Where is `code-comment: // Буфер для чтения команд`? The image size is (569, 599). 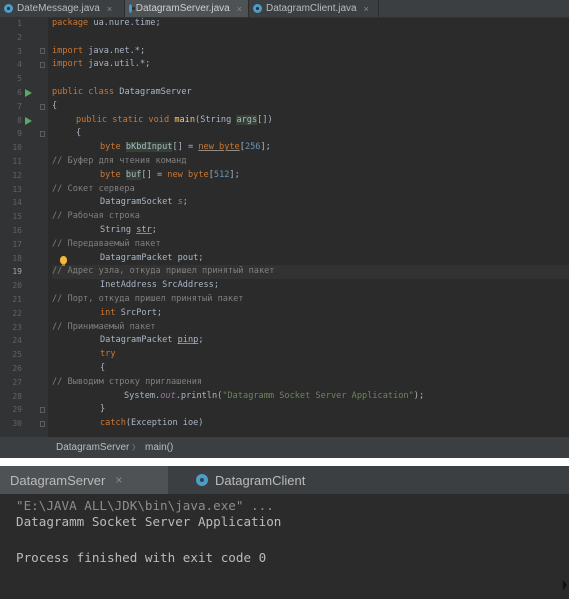
code-comment: // Буфер для чтения команд is located at coordinates (119, 161).